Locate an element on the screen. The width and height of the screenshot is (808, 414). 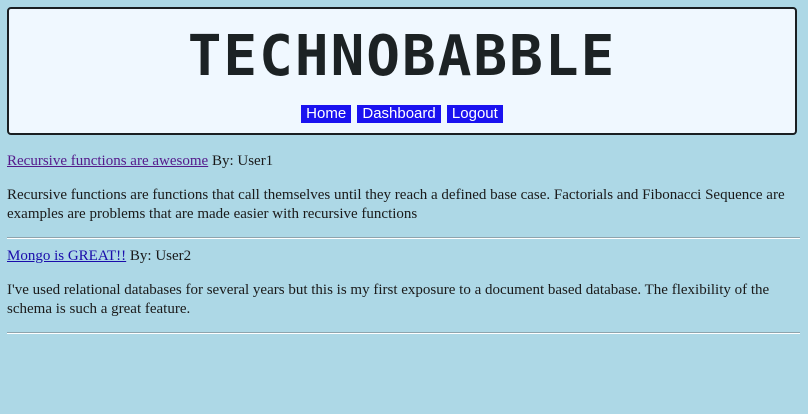
post-title-link: Mongo is GREAT!! is located at coordinates (66, 256).